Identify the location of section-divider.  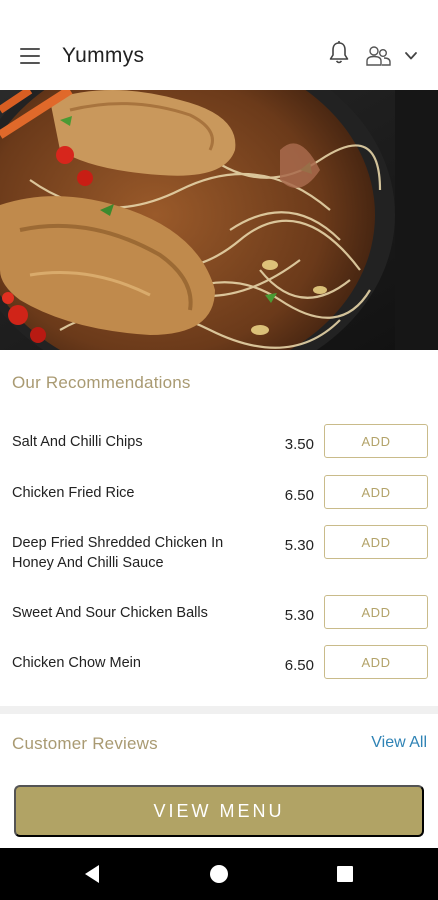
(219, 710).